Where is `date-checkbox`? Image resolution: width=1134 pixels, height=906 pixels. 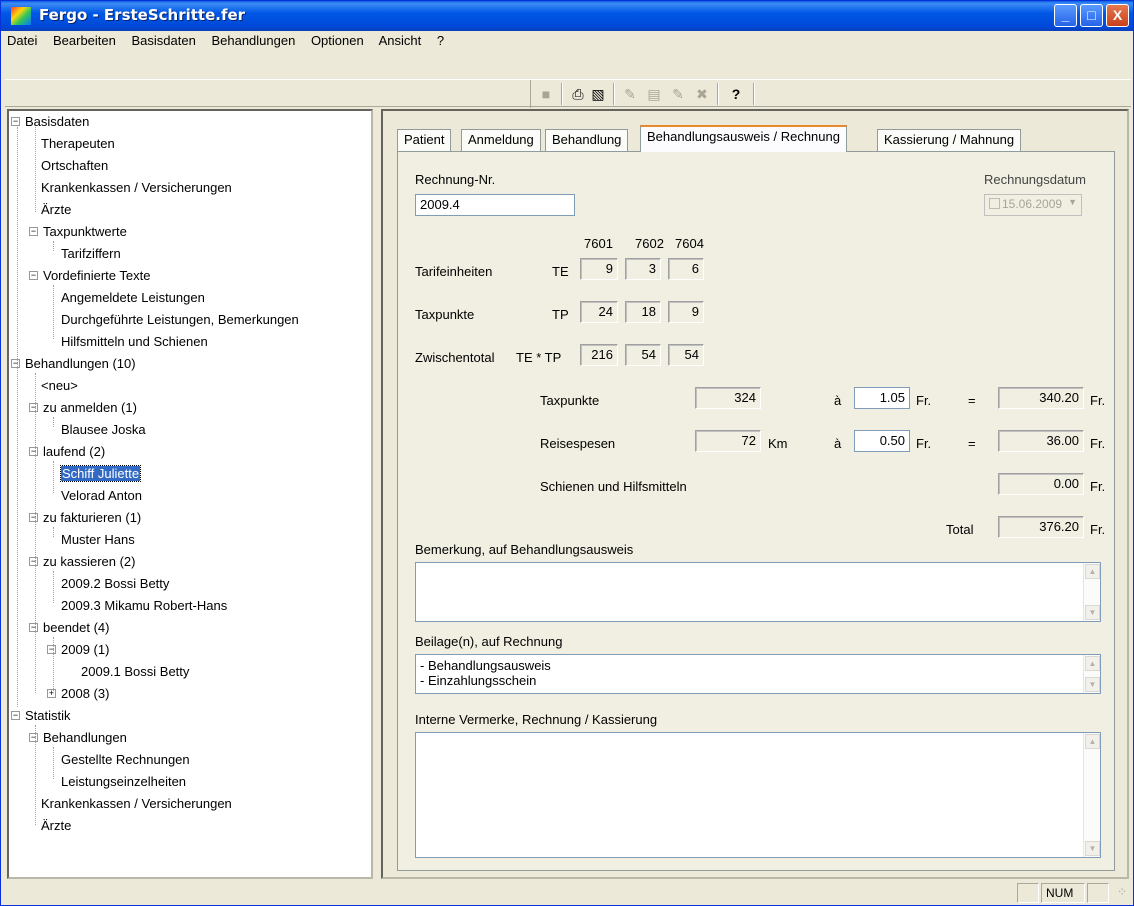 date-checkbox is located at coordinates (994, 203).